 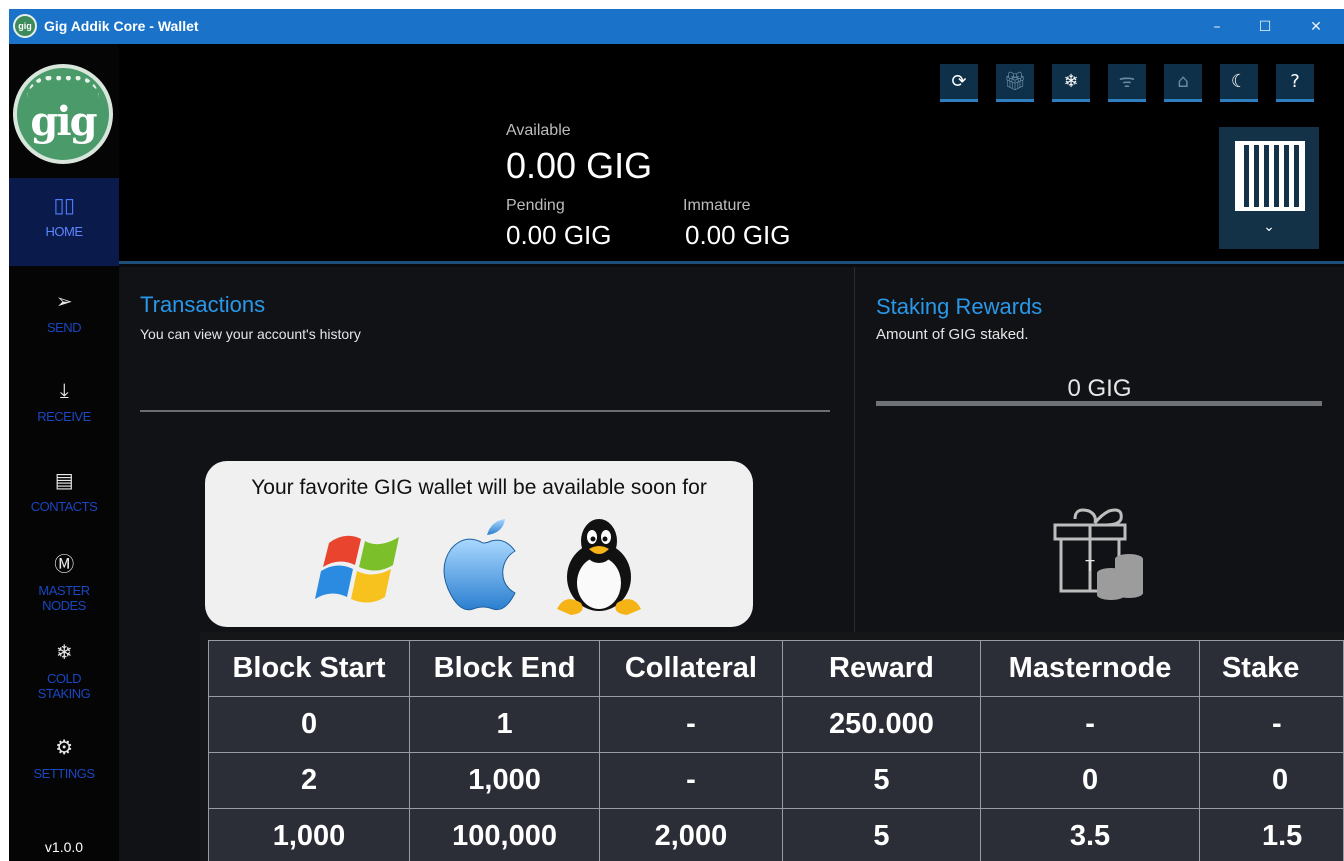 I want to click on gift-icon: 🎁︎, so click(x=1015, y=81).